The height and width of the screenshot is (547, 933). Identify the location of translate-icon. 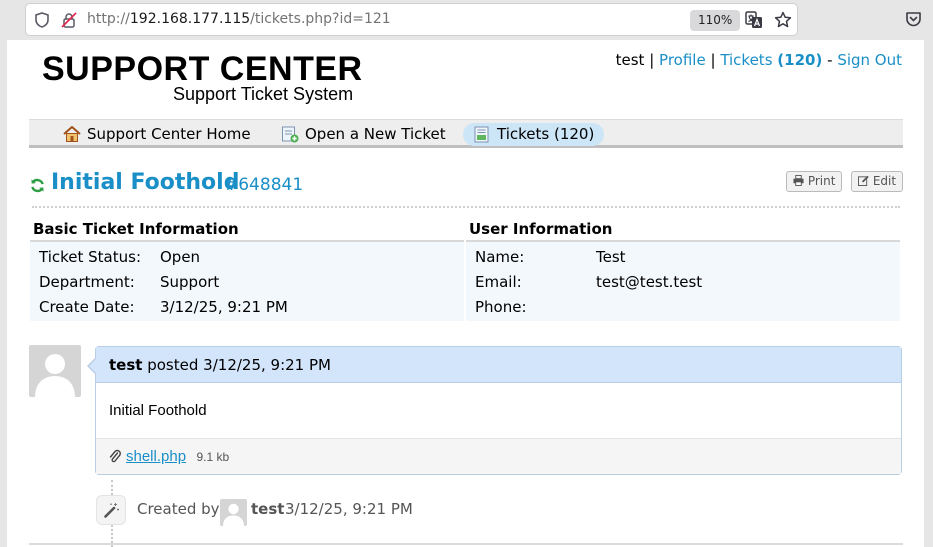
(754, 20).